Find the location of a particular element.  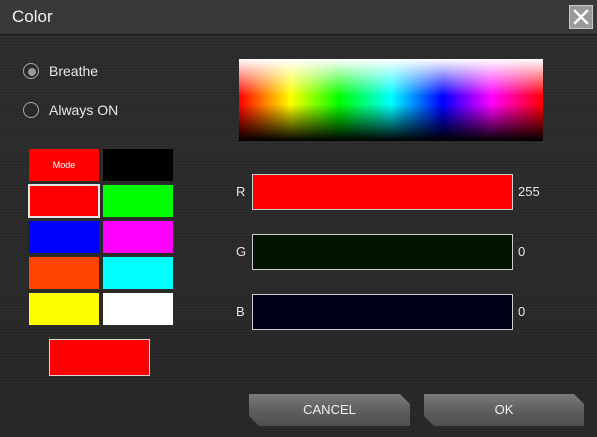

channel-bar-g is located at coordinates (382, 252).